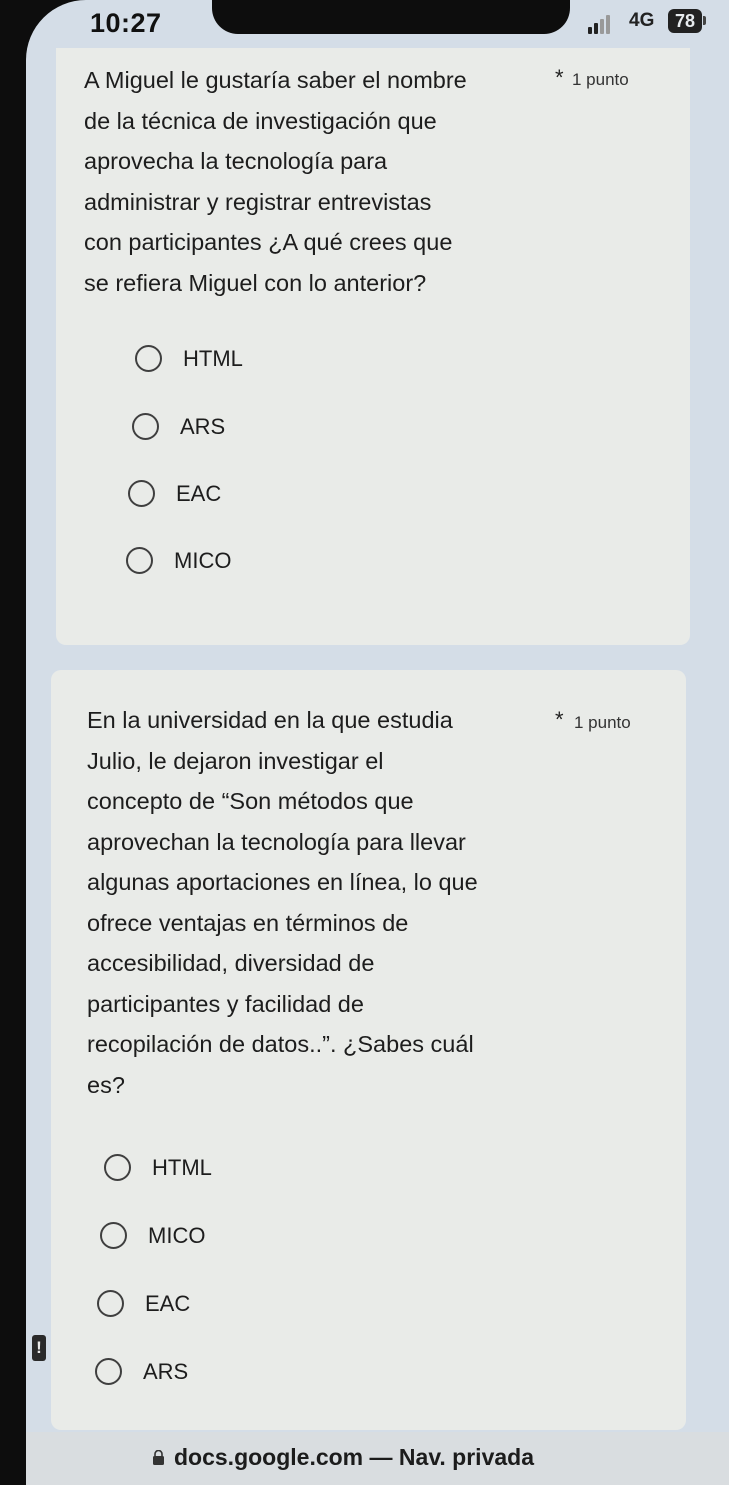  Describe the element at coordinates (158, 1457) in the screenshot. I see `lock-icon` at that location.